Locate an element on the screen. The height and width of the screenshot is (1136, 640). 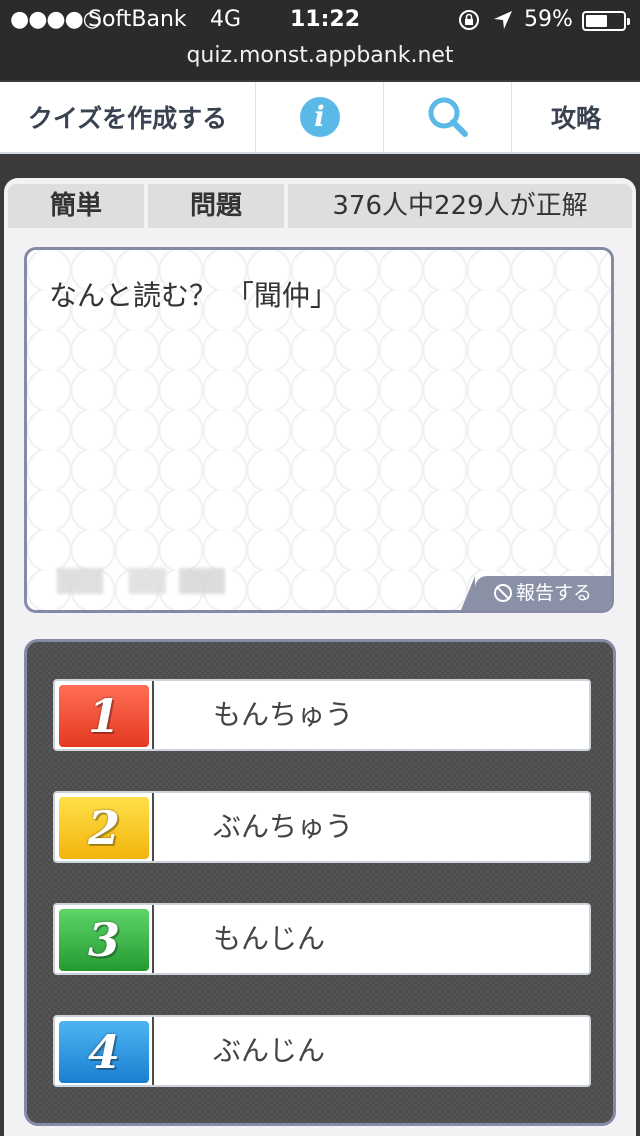
choice-label: もんちゅう is located at coordinates (283, 714).